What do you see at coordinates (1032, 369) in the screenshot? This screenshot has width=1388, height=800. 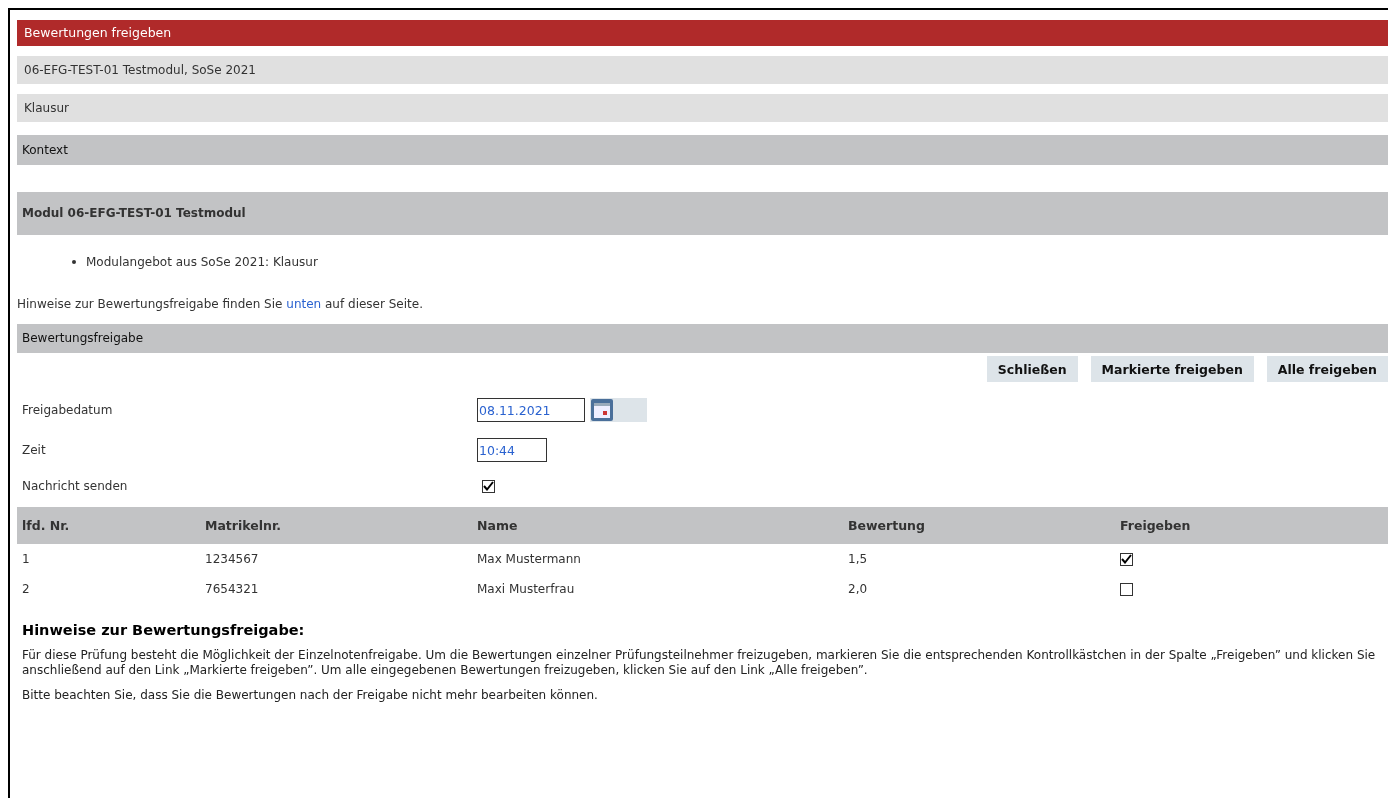 I see `action-button: Schließen` at bounding box center [1032, 369].